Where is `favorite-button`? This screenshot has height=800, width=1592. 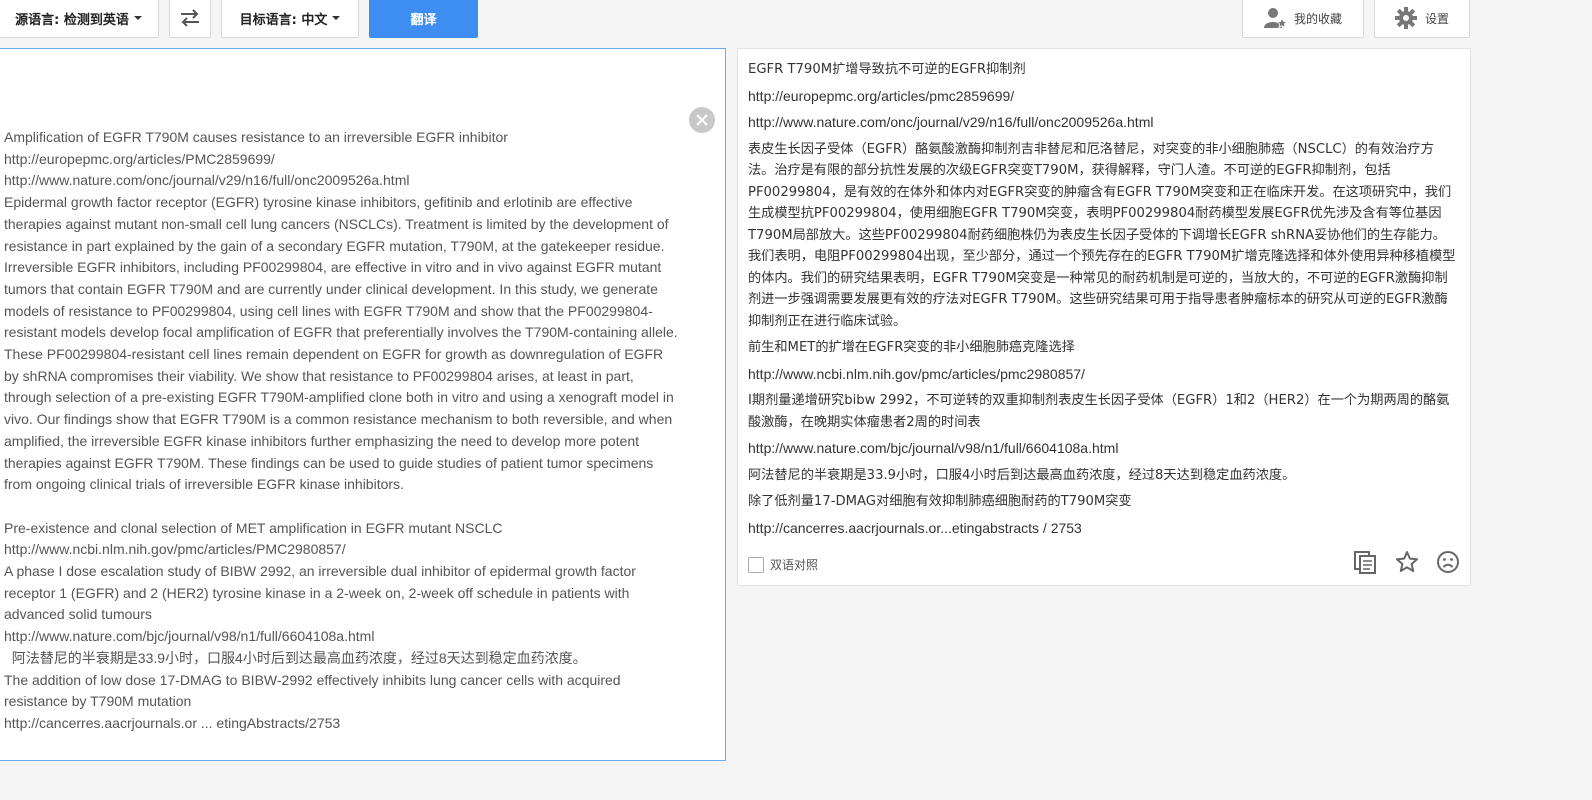 favorite-button is located at coordinates (1407, 562).